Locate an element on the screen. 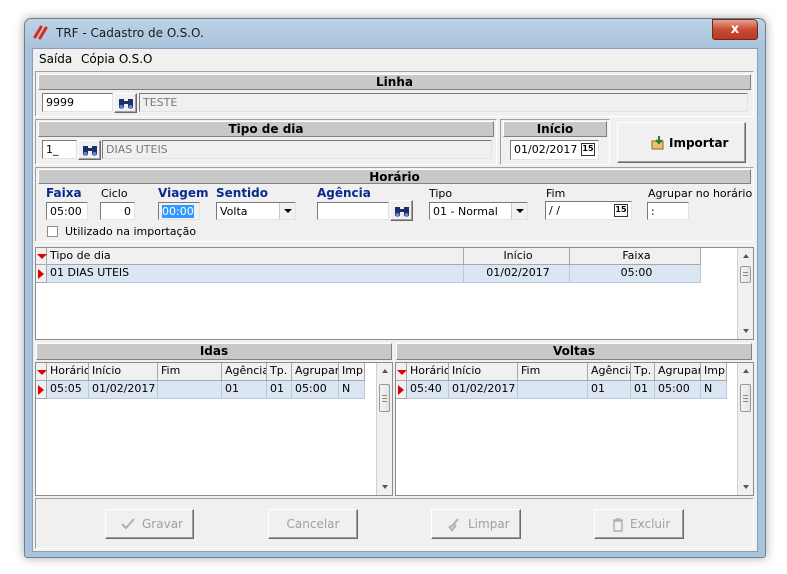  voltas-col-inicio: Início is located at coordinates (483, 372).